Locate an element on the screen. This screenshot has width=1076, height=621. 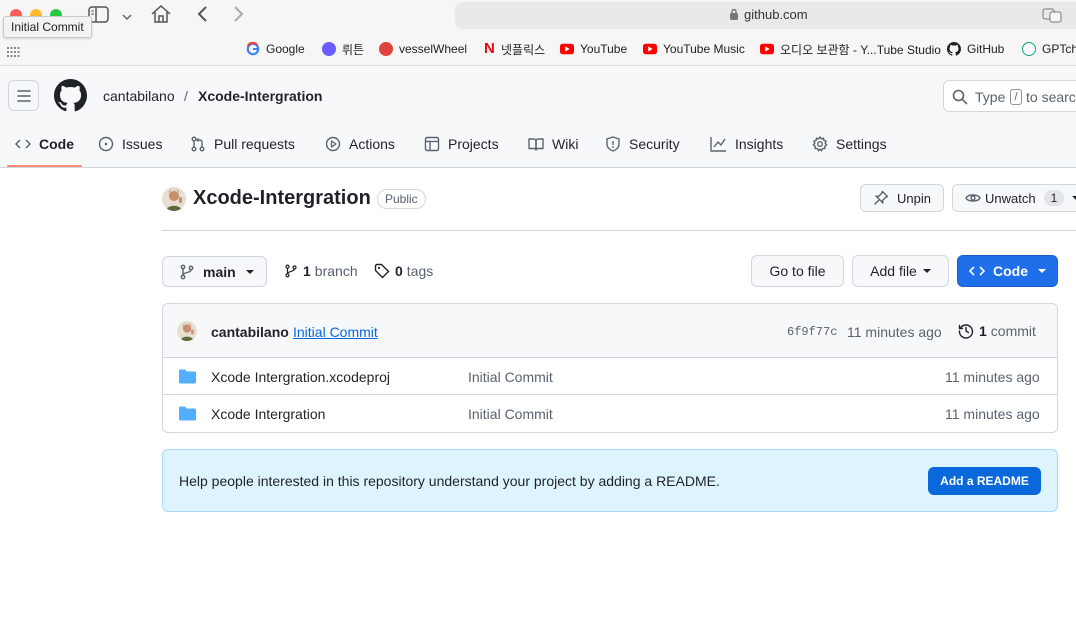
pull-request-icon is located at coordinates (198, 144).